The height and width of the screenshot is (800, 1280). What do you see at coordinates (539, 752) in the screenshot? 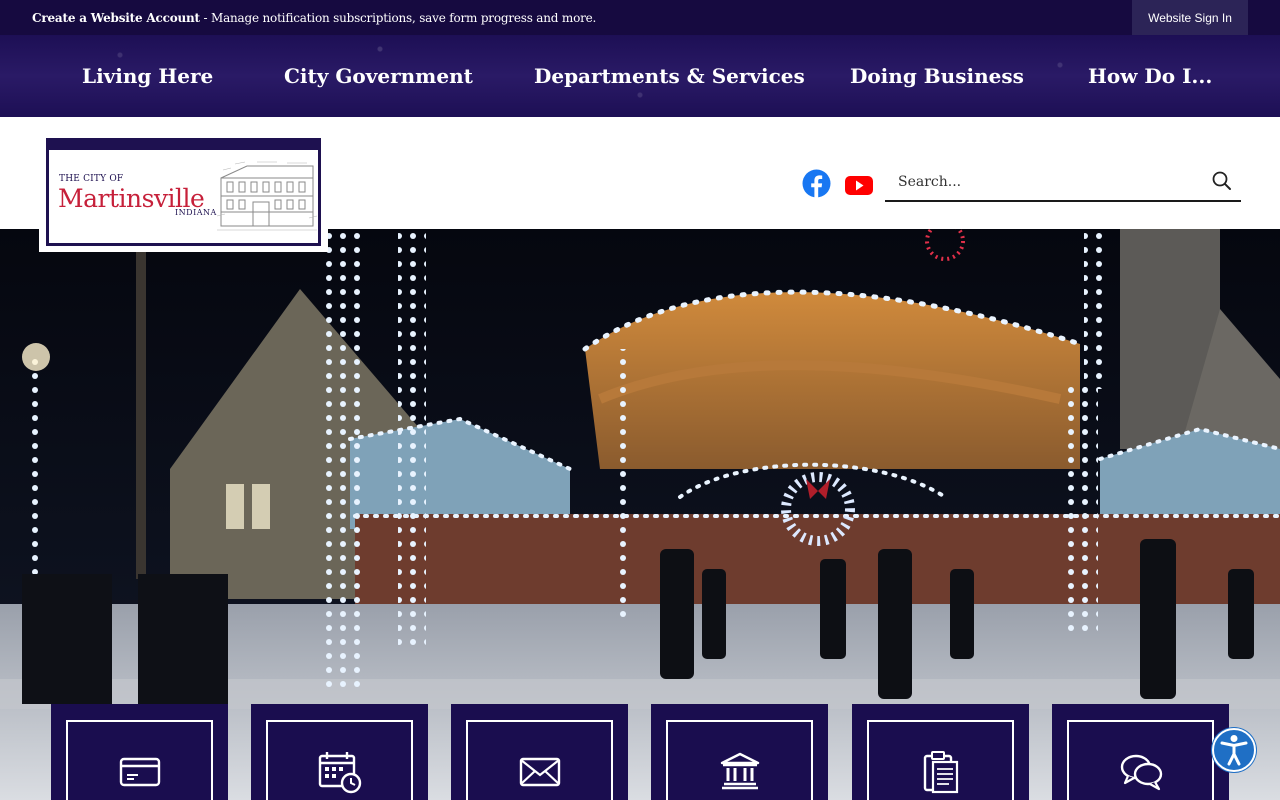
I see `quick-link-notify-me` at bounding box center [539, 752].